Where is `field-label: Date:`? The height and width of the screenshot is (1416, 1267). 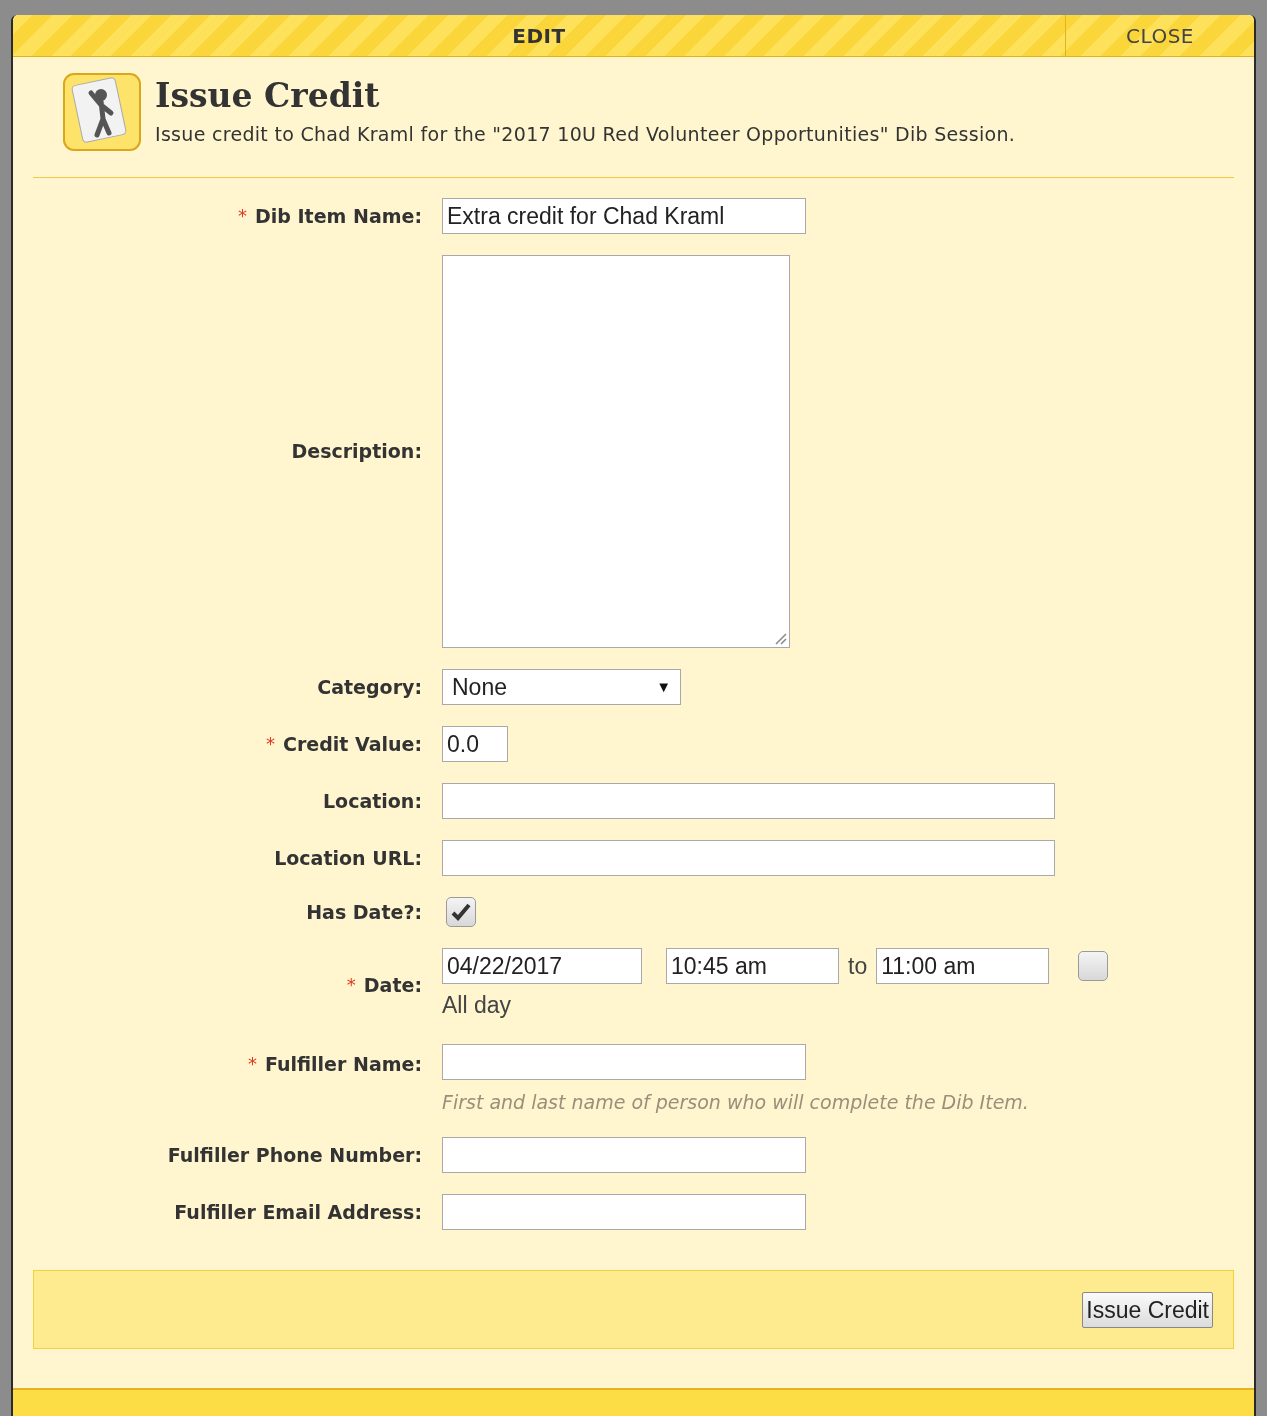
field-label: Date: is located at coordinates (392, 985).